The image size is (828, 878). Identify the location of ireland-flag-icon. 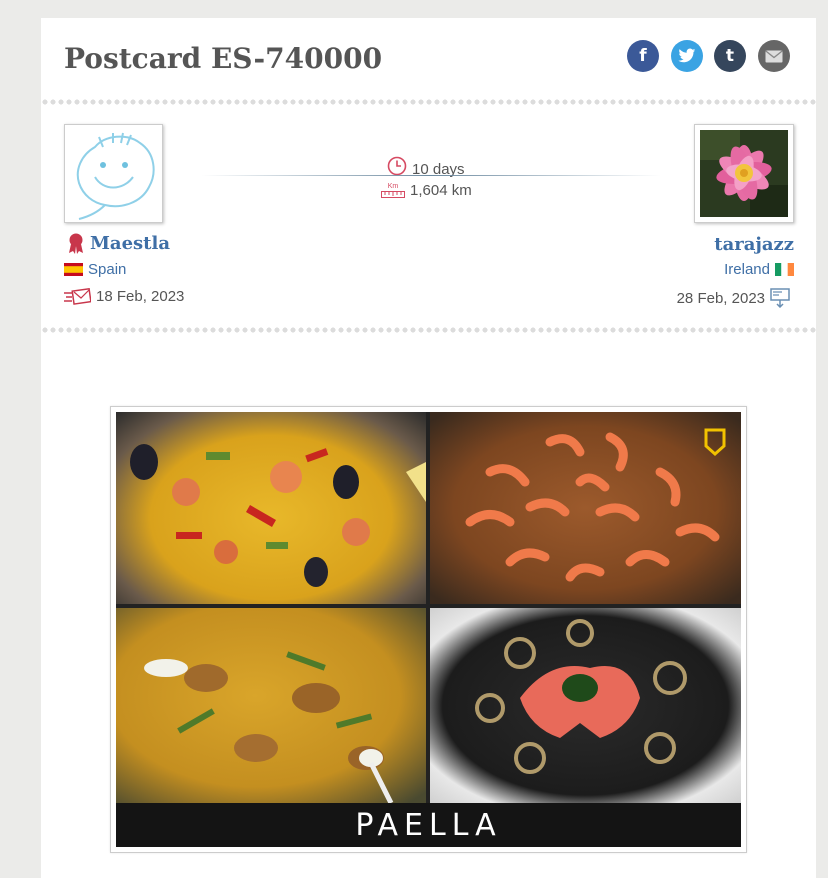
(784, 269).